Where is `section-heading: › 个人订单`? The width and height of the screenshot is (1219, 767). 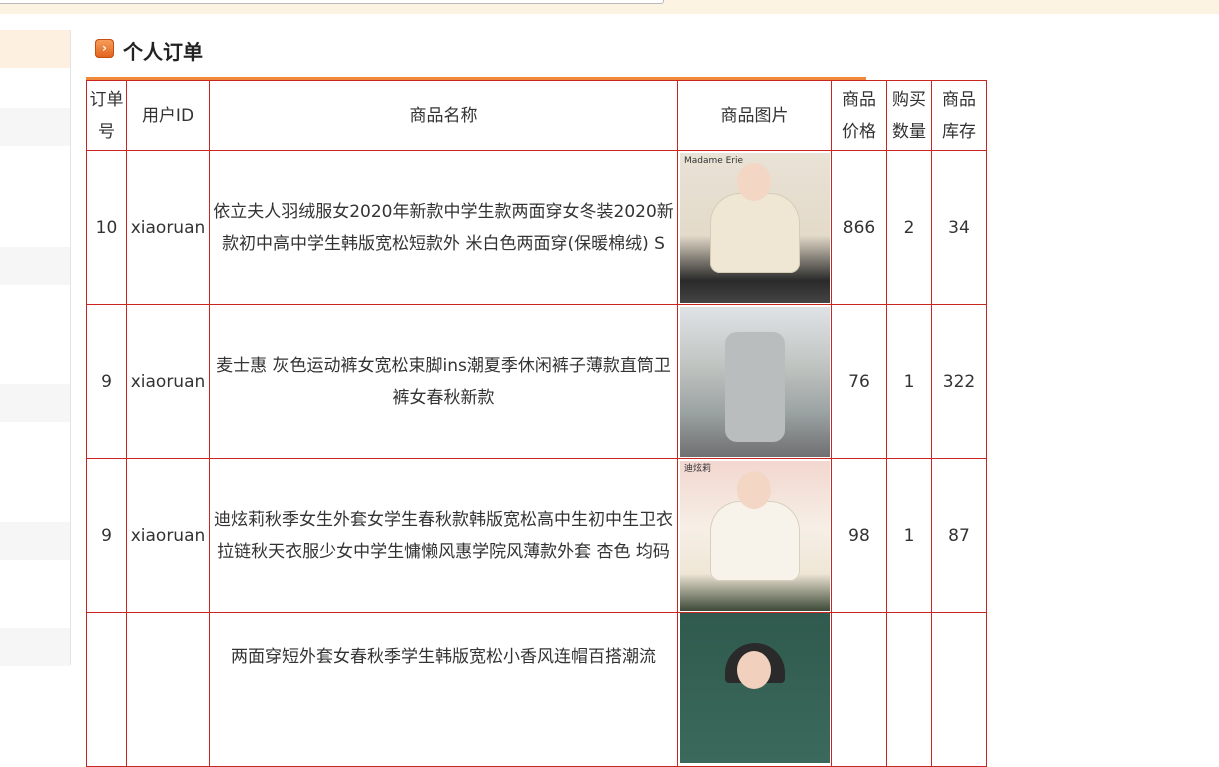
section-heading: › 个人订单 is located at coordinates (476, 55).